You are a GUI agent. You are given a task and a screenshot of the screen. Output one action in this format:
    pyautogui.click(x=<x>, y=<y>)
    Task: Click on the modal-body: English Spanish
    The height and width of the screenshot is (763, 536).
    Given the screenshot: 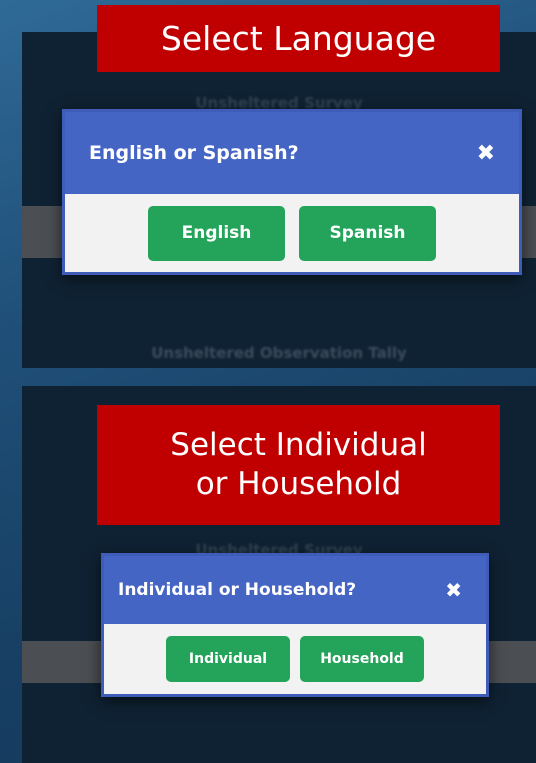 What is the action you would take?
    pyautogui.click(x=292, y=233)
    